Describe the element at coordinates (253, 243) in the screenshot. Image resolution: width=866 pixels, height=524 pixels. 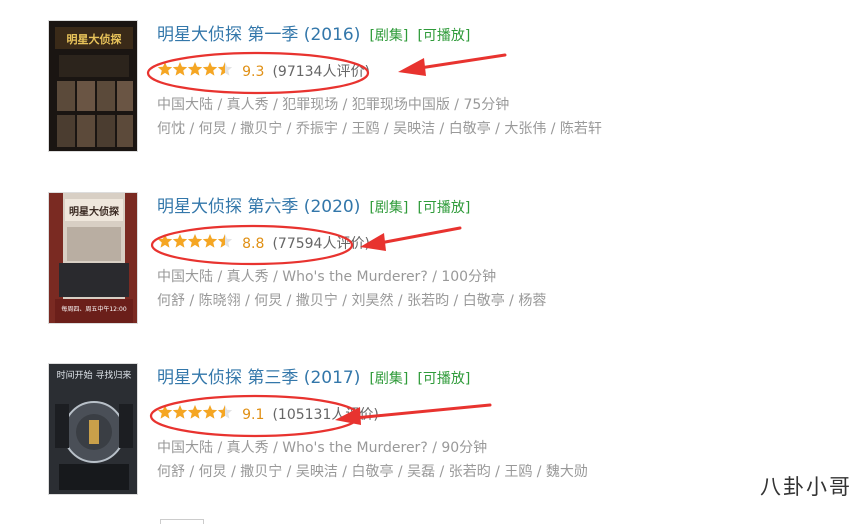
I see `rating-score: 8.8` at that location.